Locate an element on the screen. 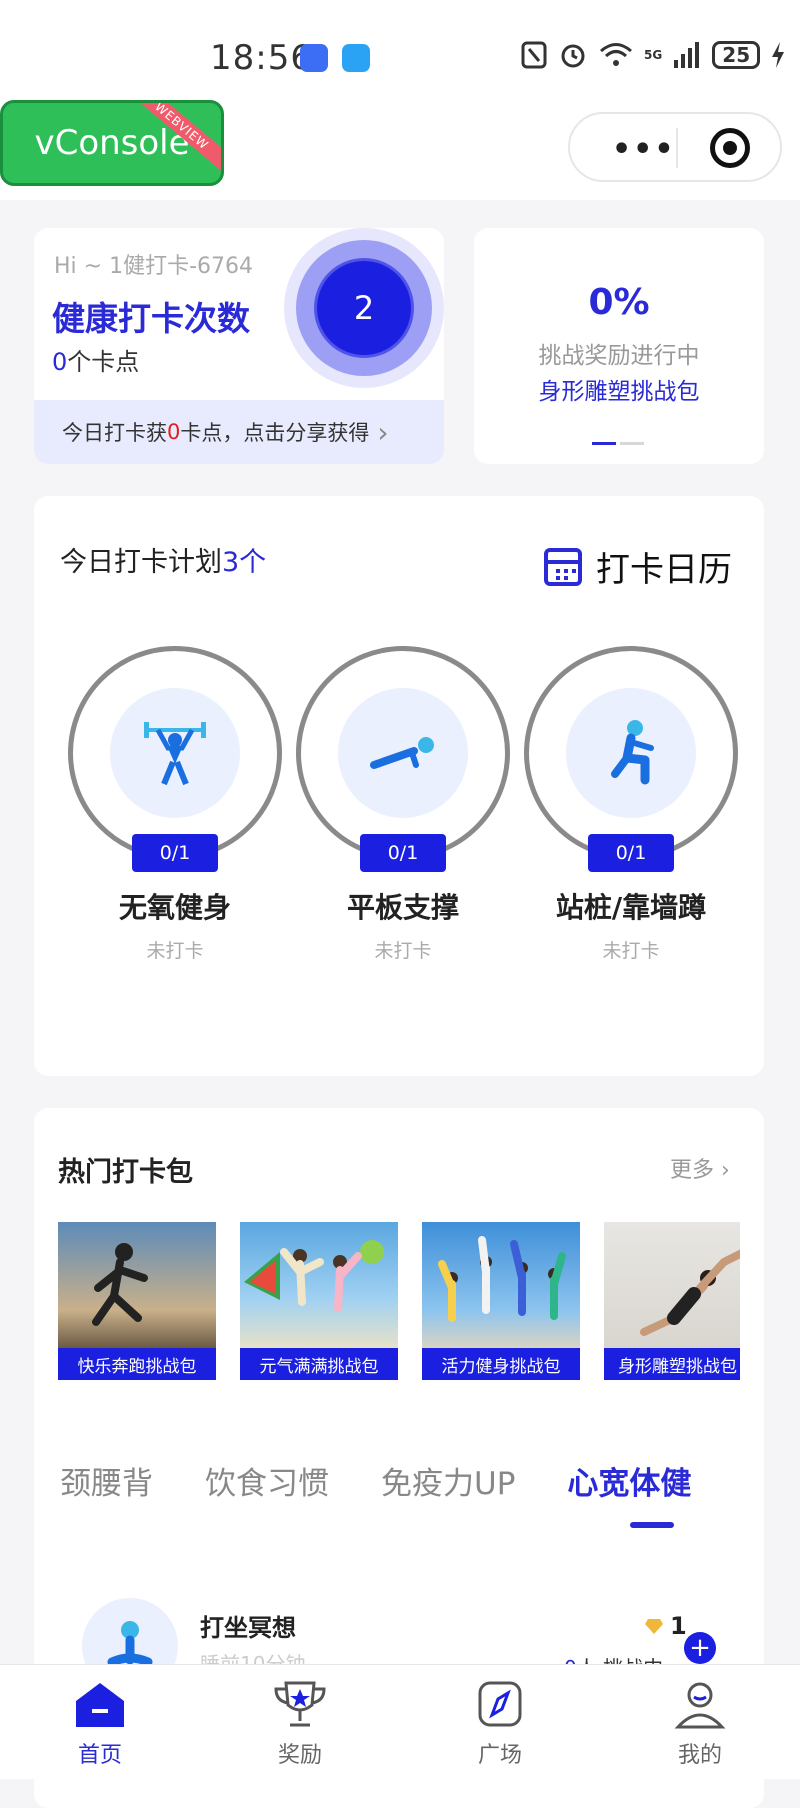  points-text: 0个卡点 is located at coordinates (95, 359).